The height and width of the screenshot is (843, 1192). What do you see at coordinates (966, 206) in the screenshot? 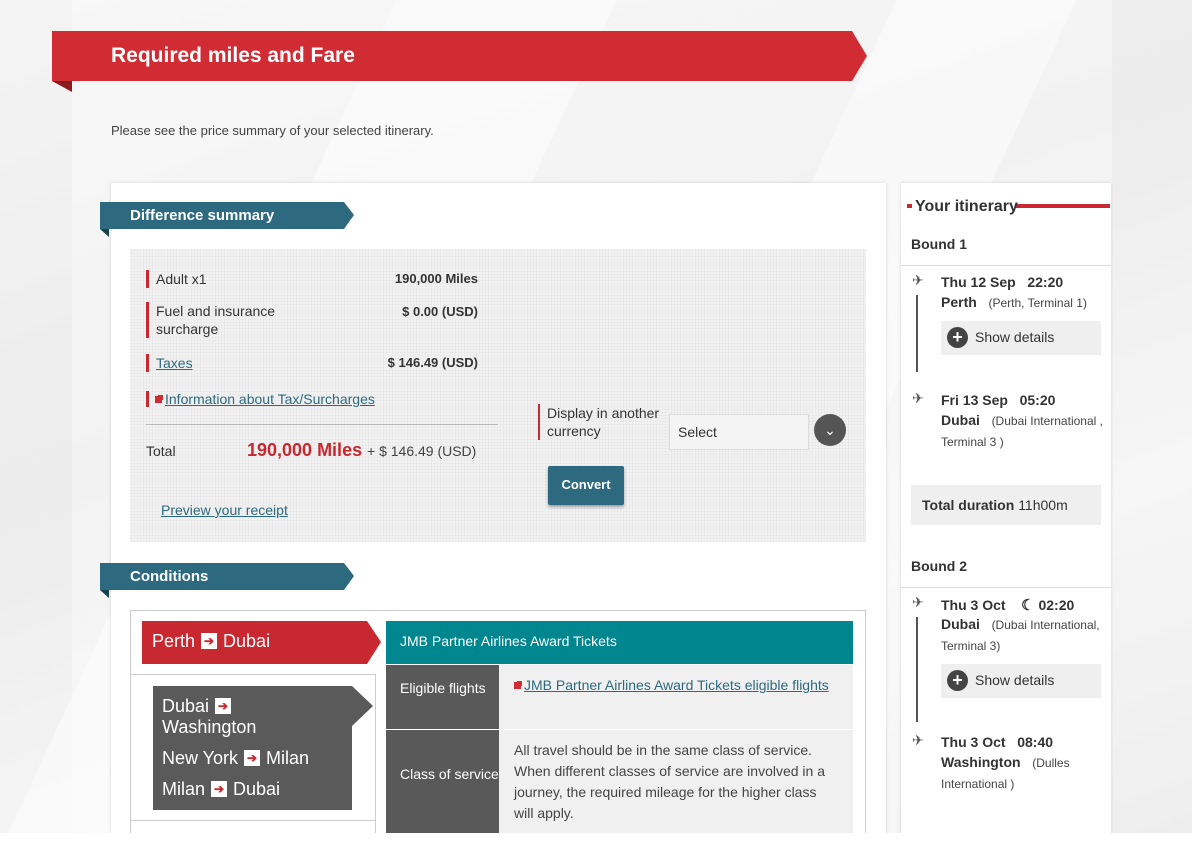
I see `itinerary-title: Your itinerary` at bounding box center [966, 206].